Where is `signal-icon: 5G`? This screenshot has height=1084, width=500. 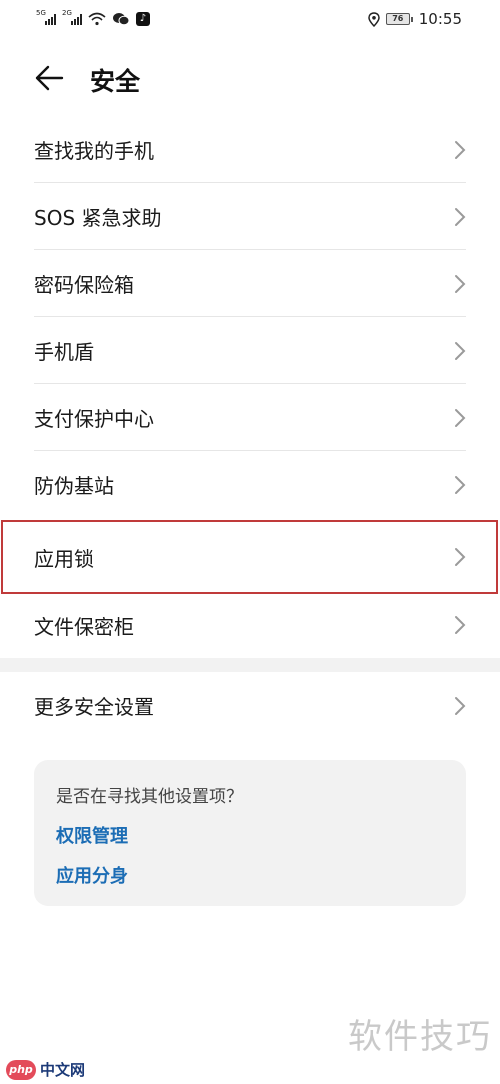
signal-icon: 5G is located at coordinates (46, 17).